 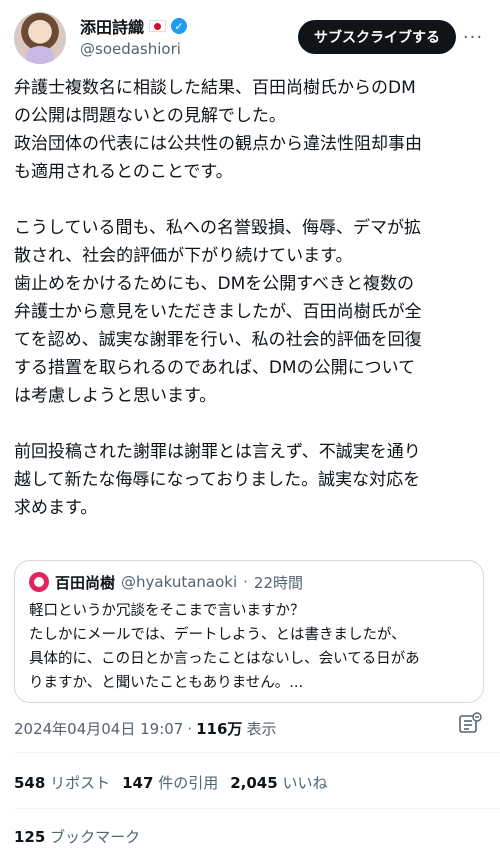 I want to click on quoted-time: 22時間, so click(x=278, y=582).